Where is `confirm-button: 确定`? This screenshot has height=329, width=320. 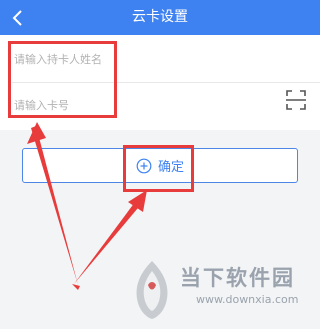
confirm-button: 确定 is located at coordinates (160, 165).